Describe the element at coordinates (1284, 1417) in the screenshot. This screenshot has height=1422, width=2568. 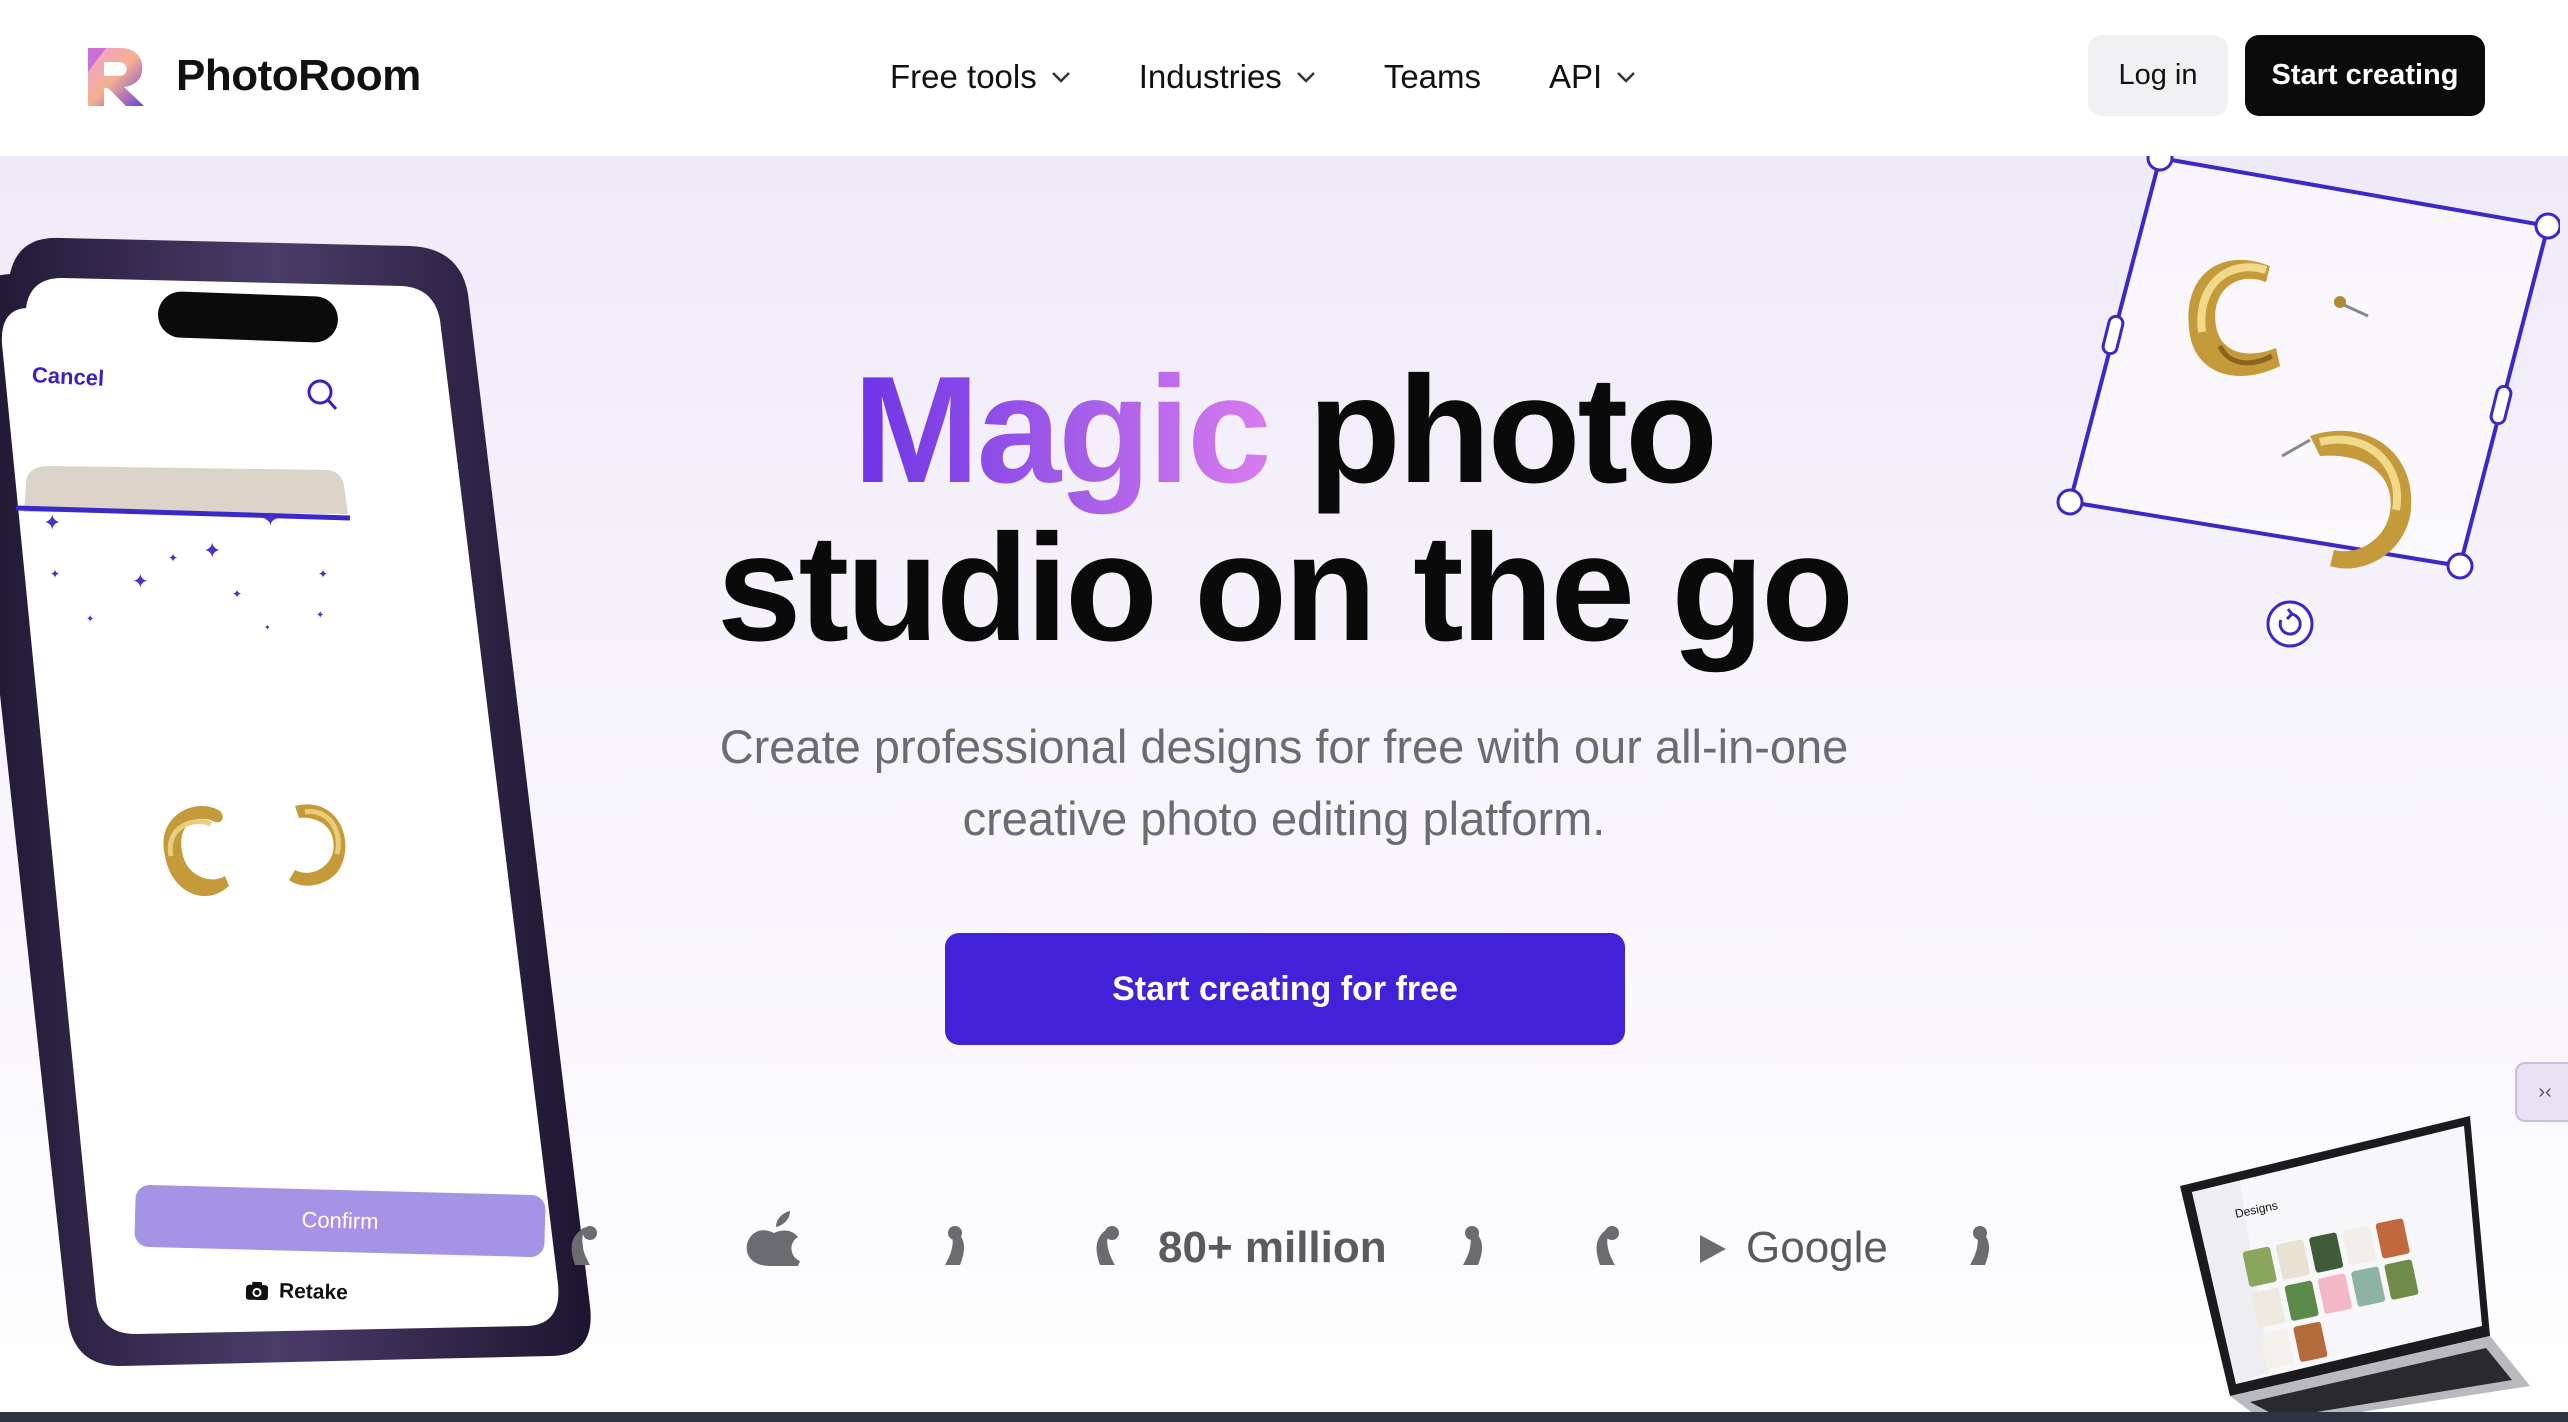
I see `window-bottom-edge` at that location.